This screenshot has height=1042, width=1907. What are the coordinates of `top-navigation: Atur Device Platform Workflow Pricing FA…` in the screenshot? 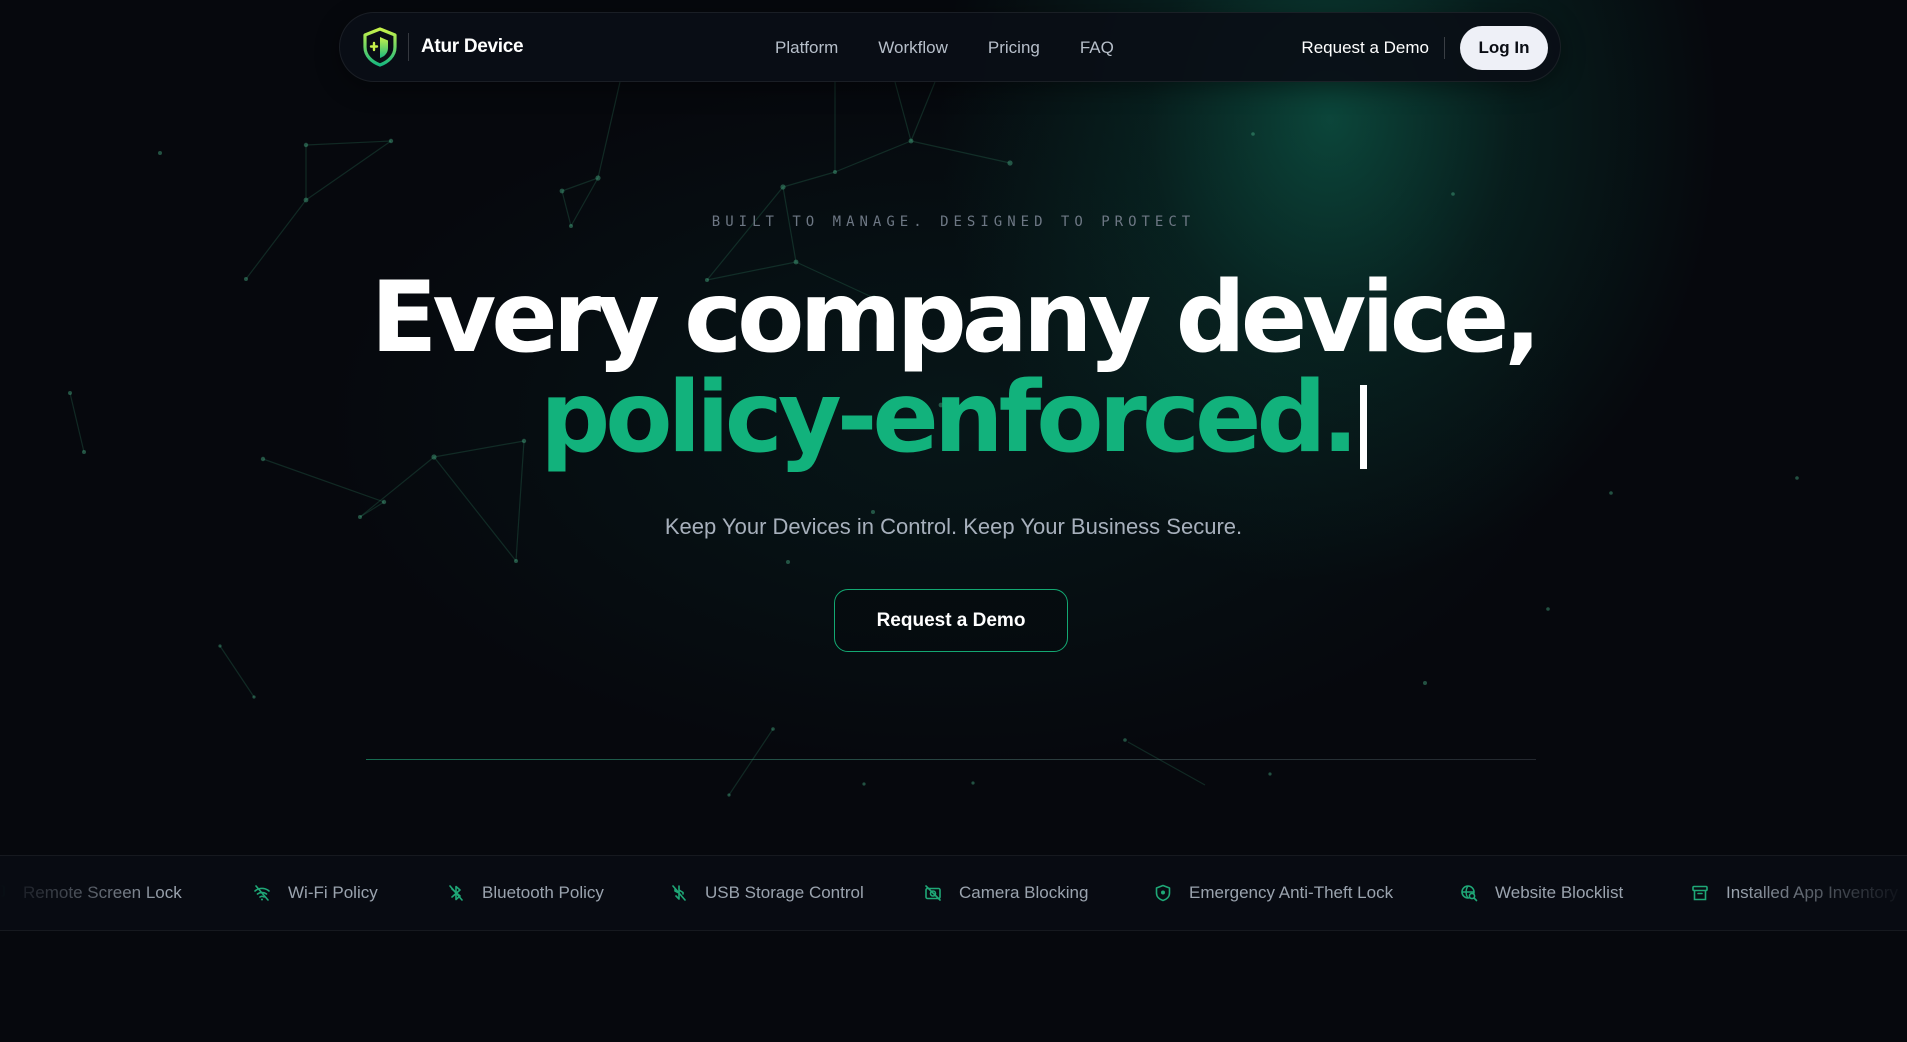 It's located at (950, 47).